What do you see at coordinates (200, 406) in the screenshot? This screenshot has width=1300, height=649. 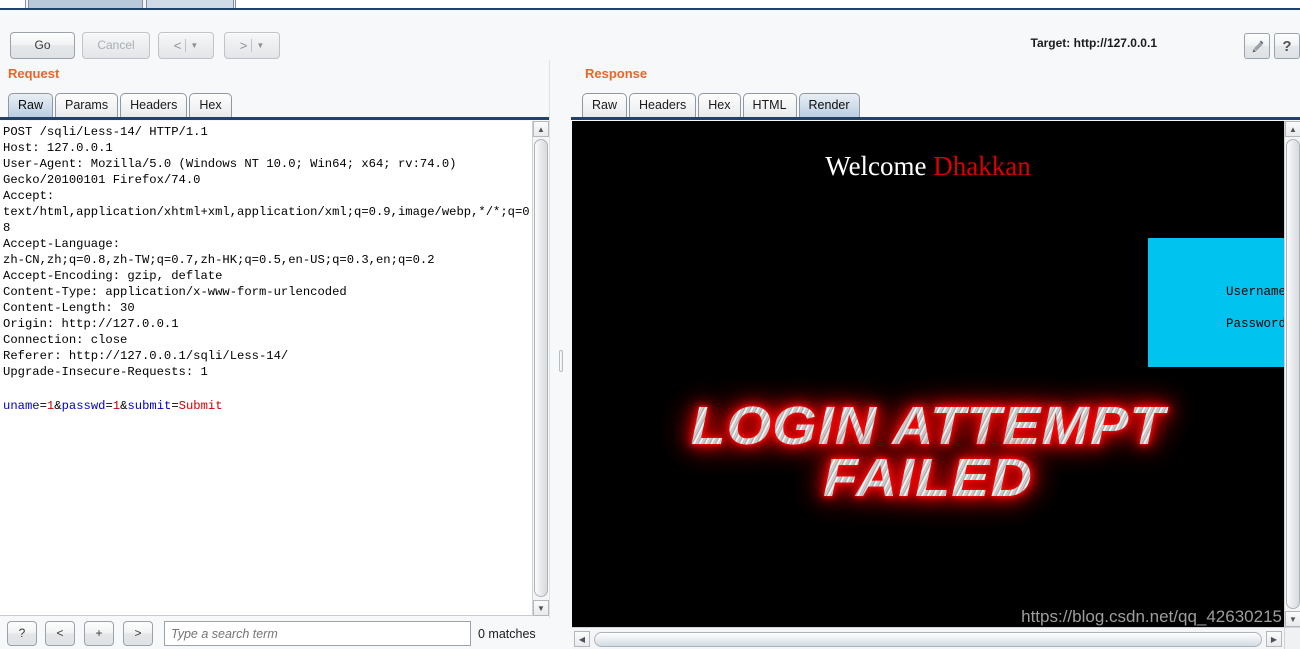 I see `param-value-submit: Submit` at bounding box center [200, 406].